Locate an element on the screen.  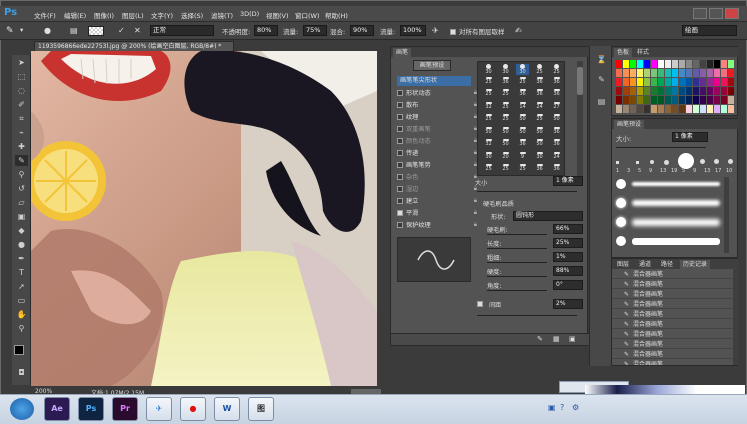
quick-mask-icon: ◘ is located at coordinates (21, 372).